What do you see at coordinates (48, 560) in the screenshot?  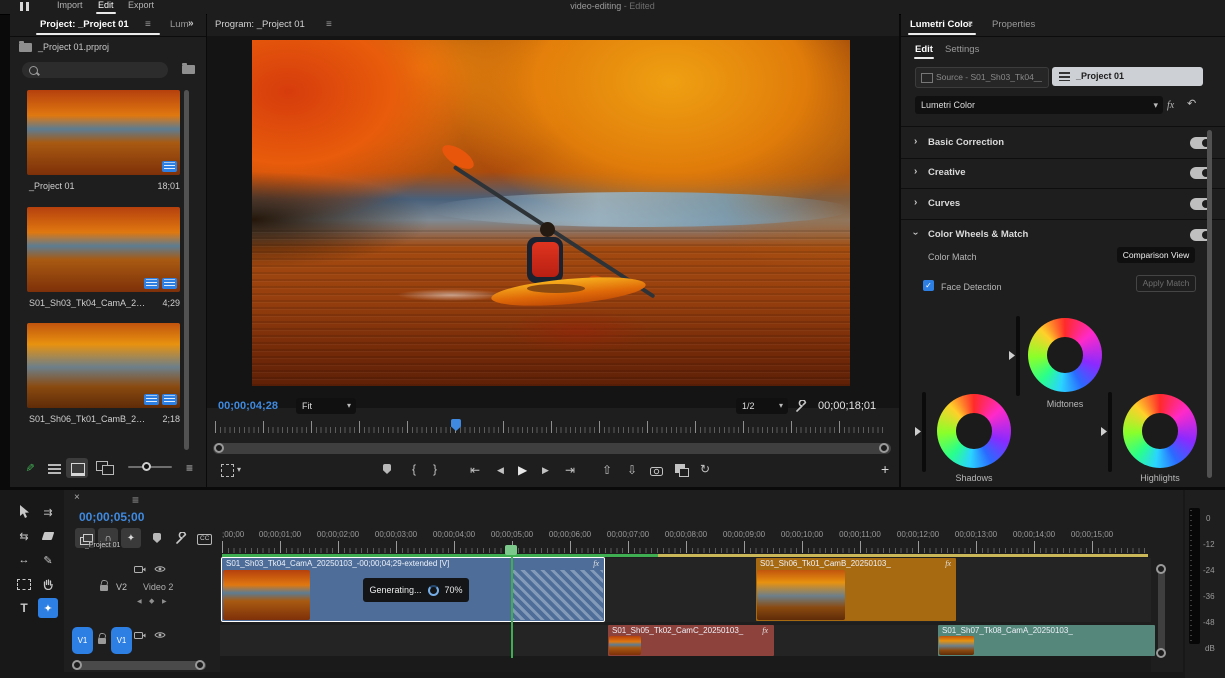 I see `pen-tool: ✎` at bounding box center [48, 560].